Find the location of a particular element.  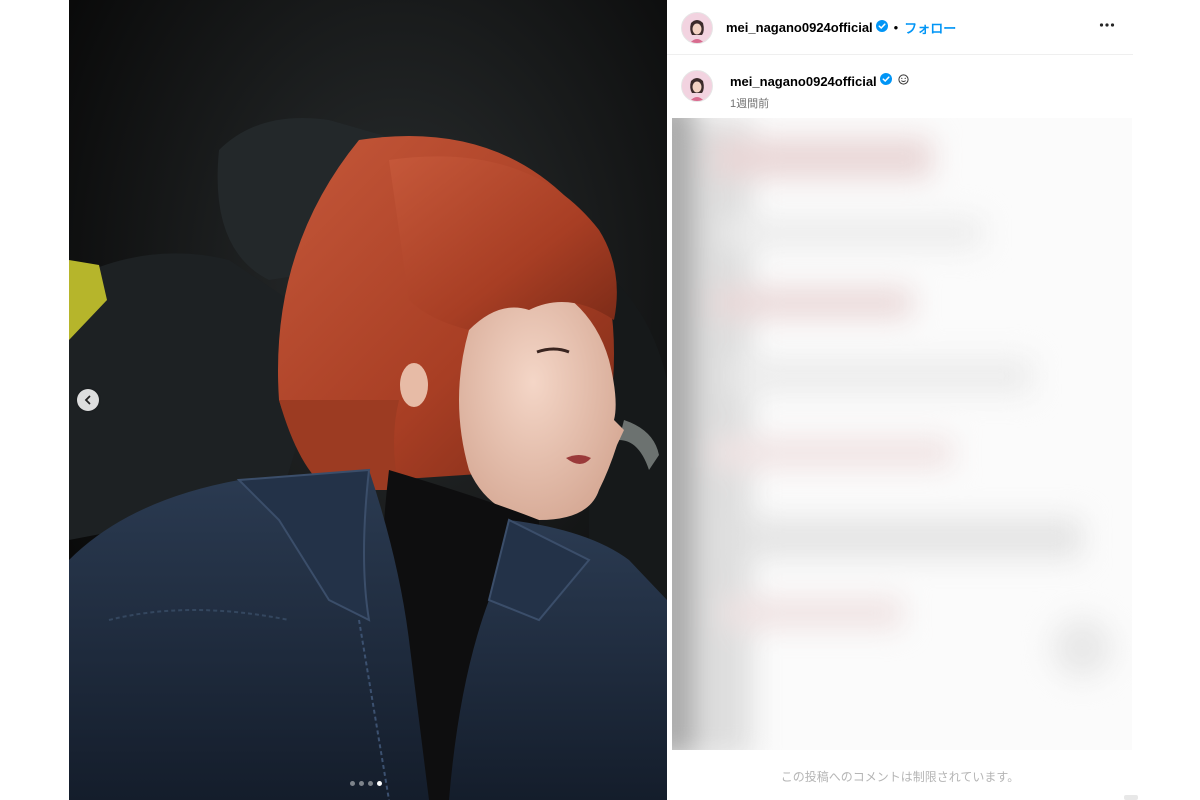

caption-header: mei_nagano0924official is located at coordinates (900, 90).